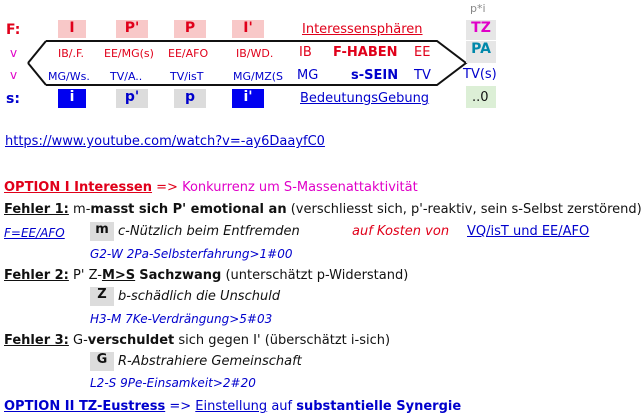  I want to click on pa-cell: PA, so click(481, 52).